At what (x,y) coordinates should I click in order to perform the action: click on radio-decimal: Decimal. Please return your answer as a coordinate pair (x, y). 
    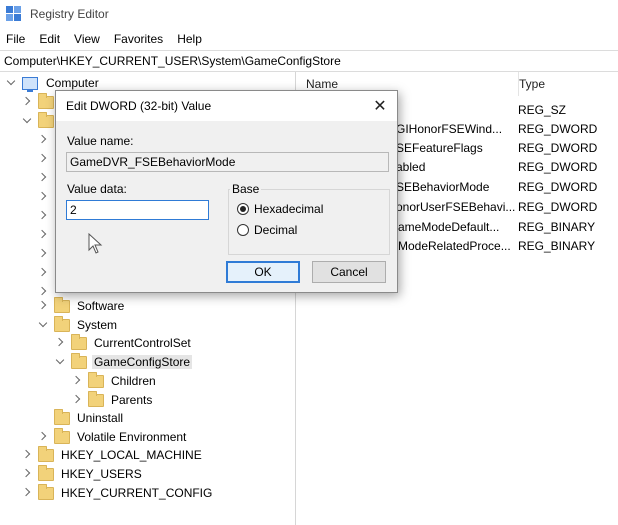
    Looking at the image, I should click on (267, 230).